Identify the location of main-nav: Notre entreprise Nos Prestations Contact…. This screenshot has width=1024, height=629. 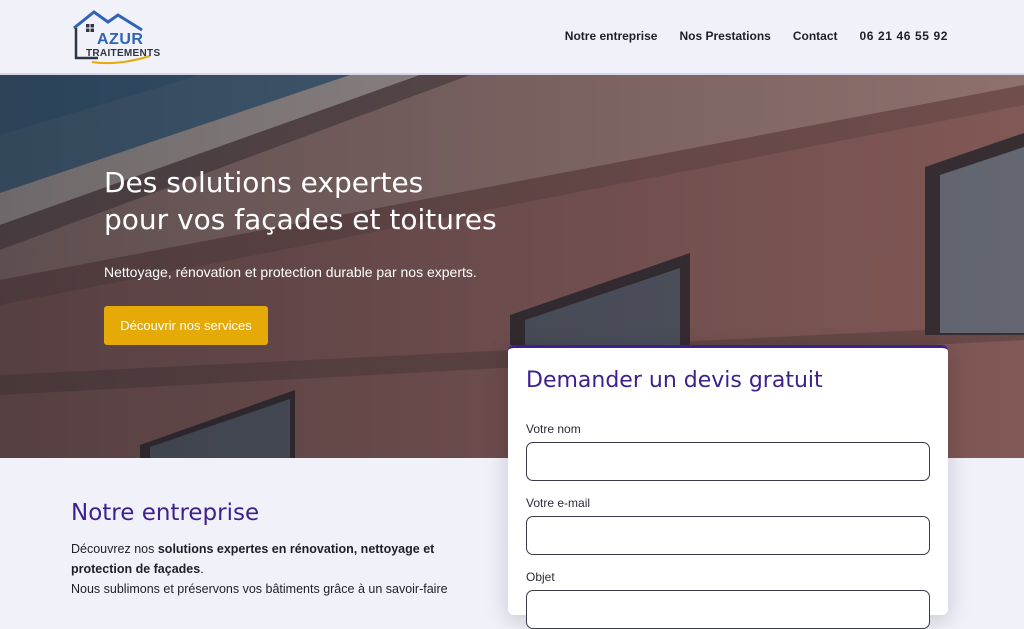
(756, 36).